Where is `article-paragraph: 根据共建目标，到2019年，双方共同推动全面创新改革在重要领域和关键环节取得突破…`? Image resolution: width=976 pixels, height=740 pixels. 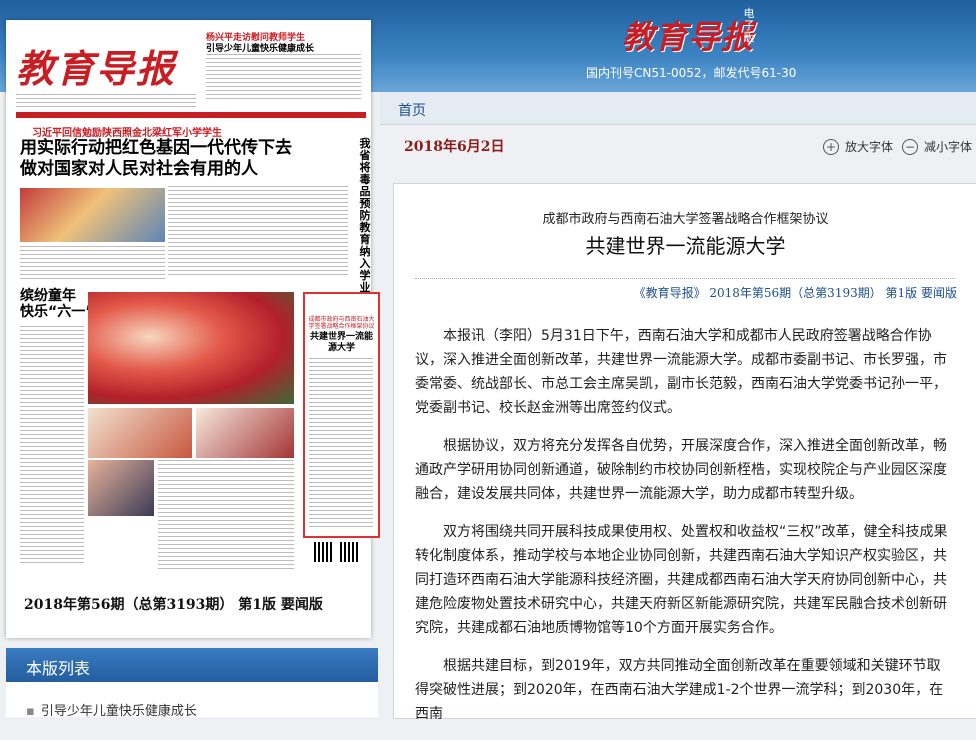 article-paragraph: 根据共建目标，到2019年，双方共同推动全面创新改革在重要领域和关键环节取得突破… is located at coordinates (679, 690).